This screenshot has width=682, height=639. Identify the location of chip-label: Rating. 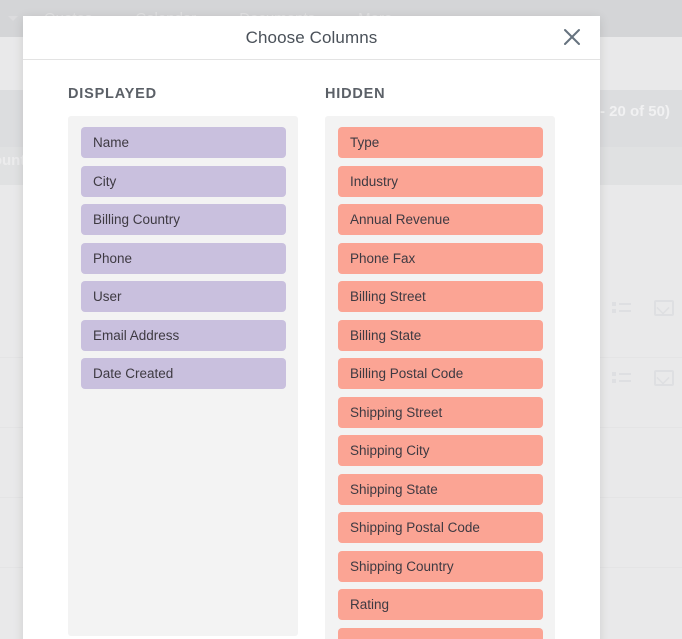
(370, 604).